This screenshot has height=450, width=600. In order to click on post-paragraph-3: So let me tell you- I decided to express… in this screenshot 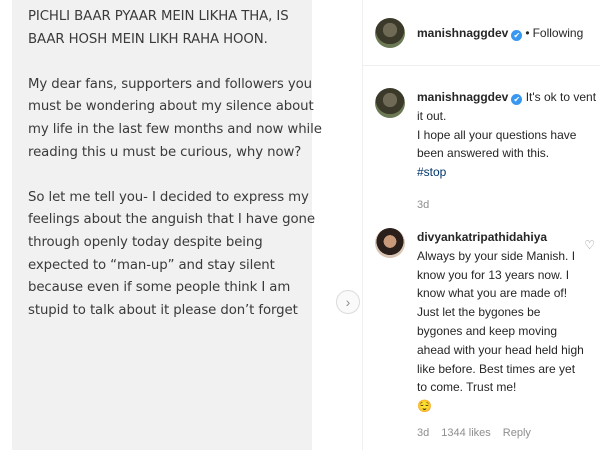, I will do `click(171, 253)`.